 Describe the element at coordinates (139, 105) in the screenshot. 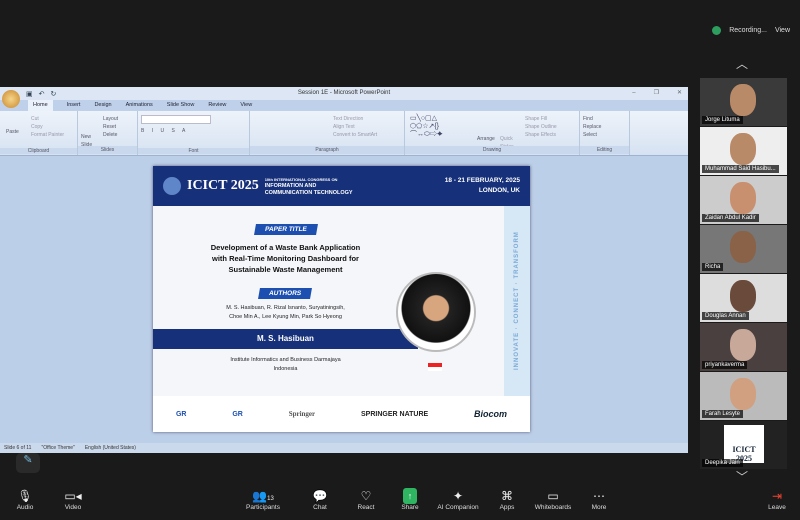

I see `tab-animations: Animations` at that location.